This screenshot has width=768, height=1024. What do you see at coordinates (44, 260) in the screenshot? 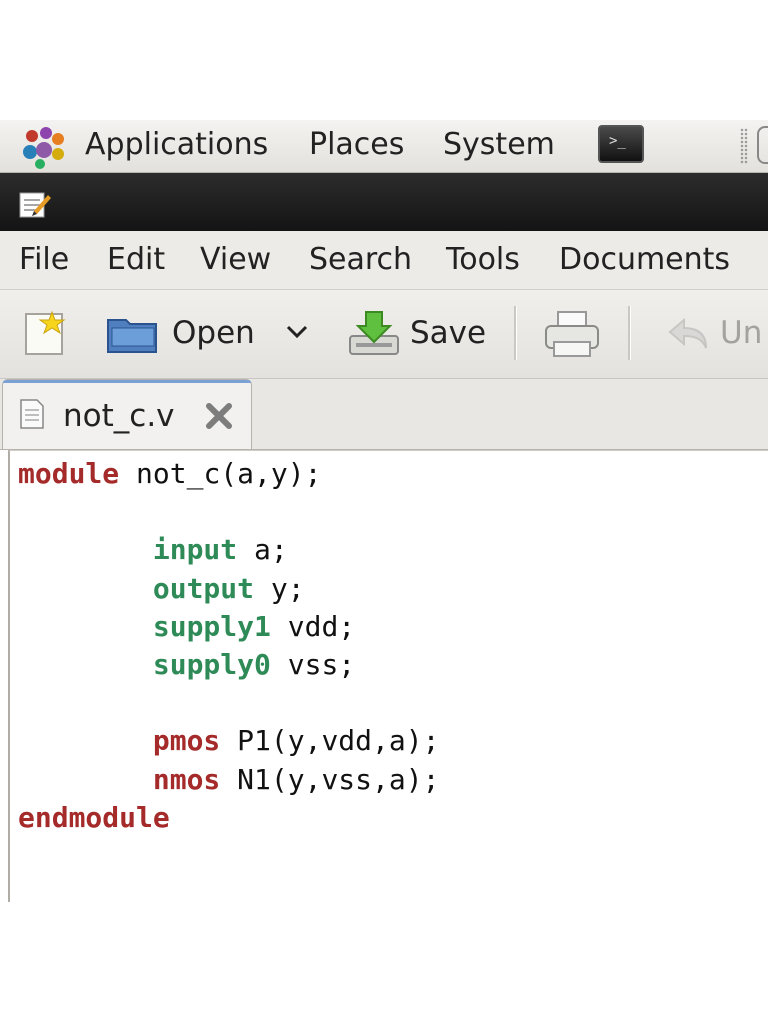
I see `menu-file: File` at bounding box center [44, 260].